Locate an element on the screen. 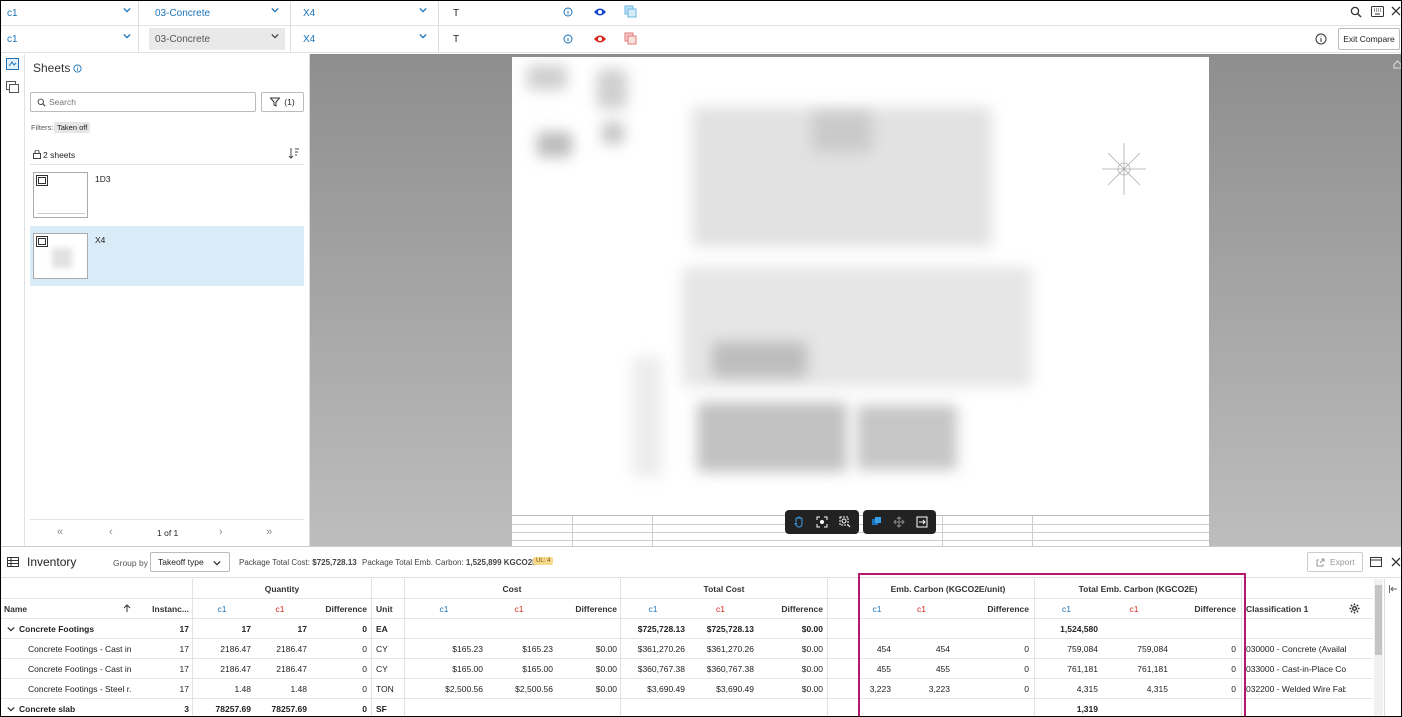 The width and height of the screenshot is (1402, 717). folder-select-primary: 03-Concrete is located at coordinates (217, 13).